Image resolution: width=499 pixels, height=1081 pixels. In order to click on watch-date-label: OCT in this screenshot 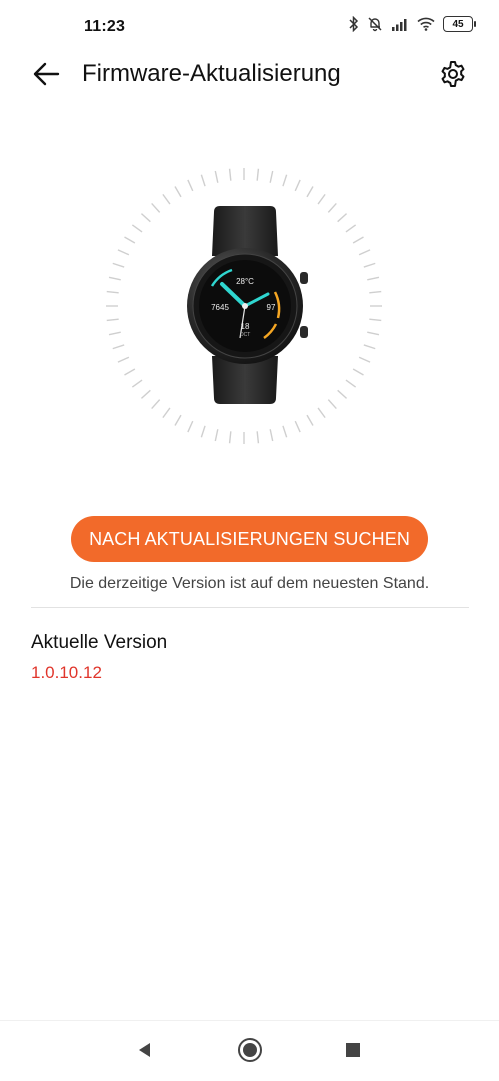, I will do `click(245, 335)`.